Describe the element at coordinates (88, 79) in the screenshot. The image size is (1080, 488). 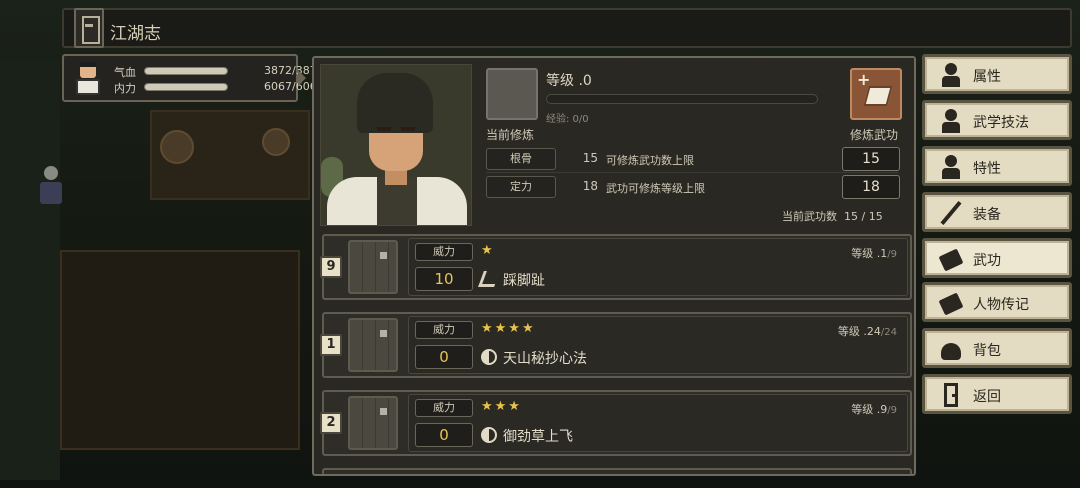
I see `character-avatar` at that location.